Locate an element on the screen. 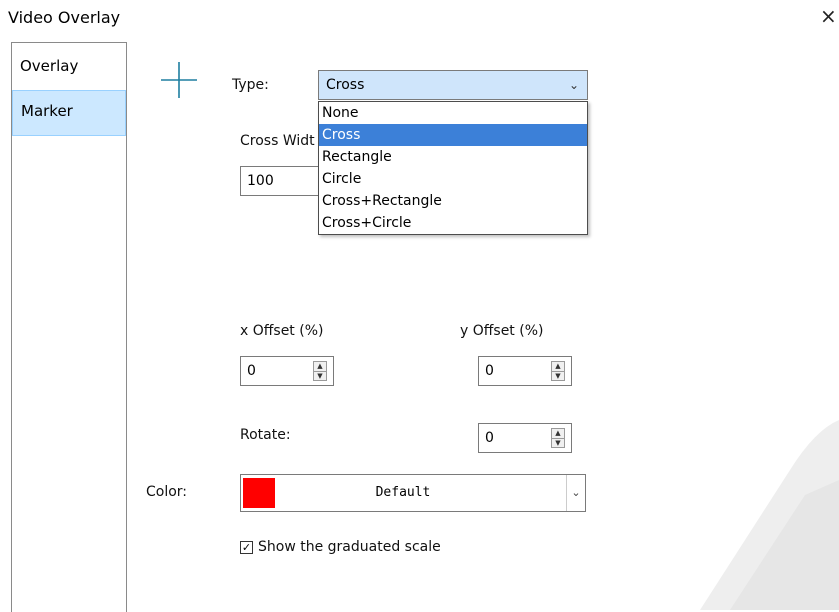 This screenshot has width=839, height=612. type-option-rectangle: Rectangle is located at coordinates (453, 157).